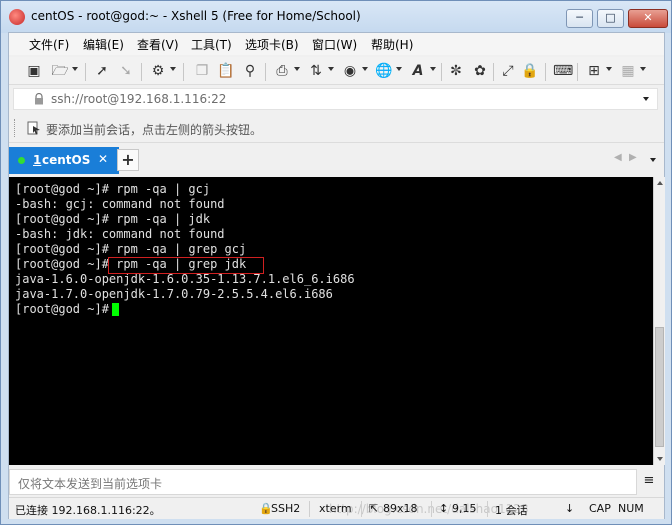  What do you see at coordinates (433, 69) in the screenshot?
I see `font-dropdown-icon` at bounding box center [433, 69].